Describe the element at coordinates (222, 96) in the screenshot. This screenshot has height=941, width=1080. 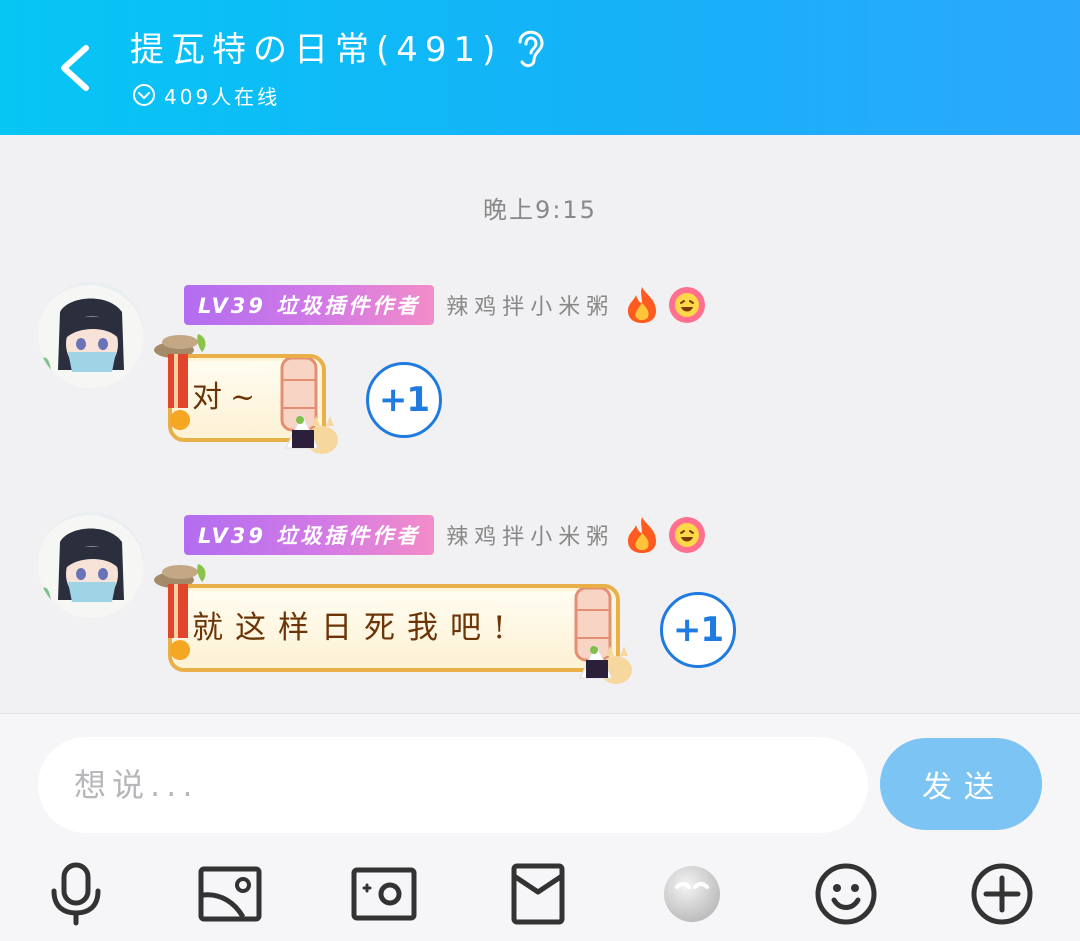
I see `online-count: 409人在线` at that location.